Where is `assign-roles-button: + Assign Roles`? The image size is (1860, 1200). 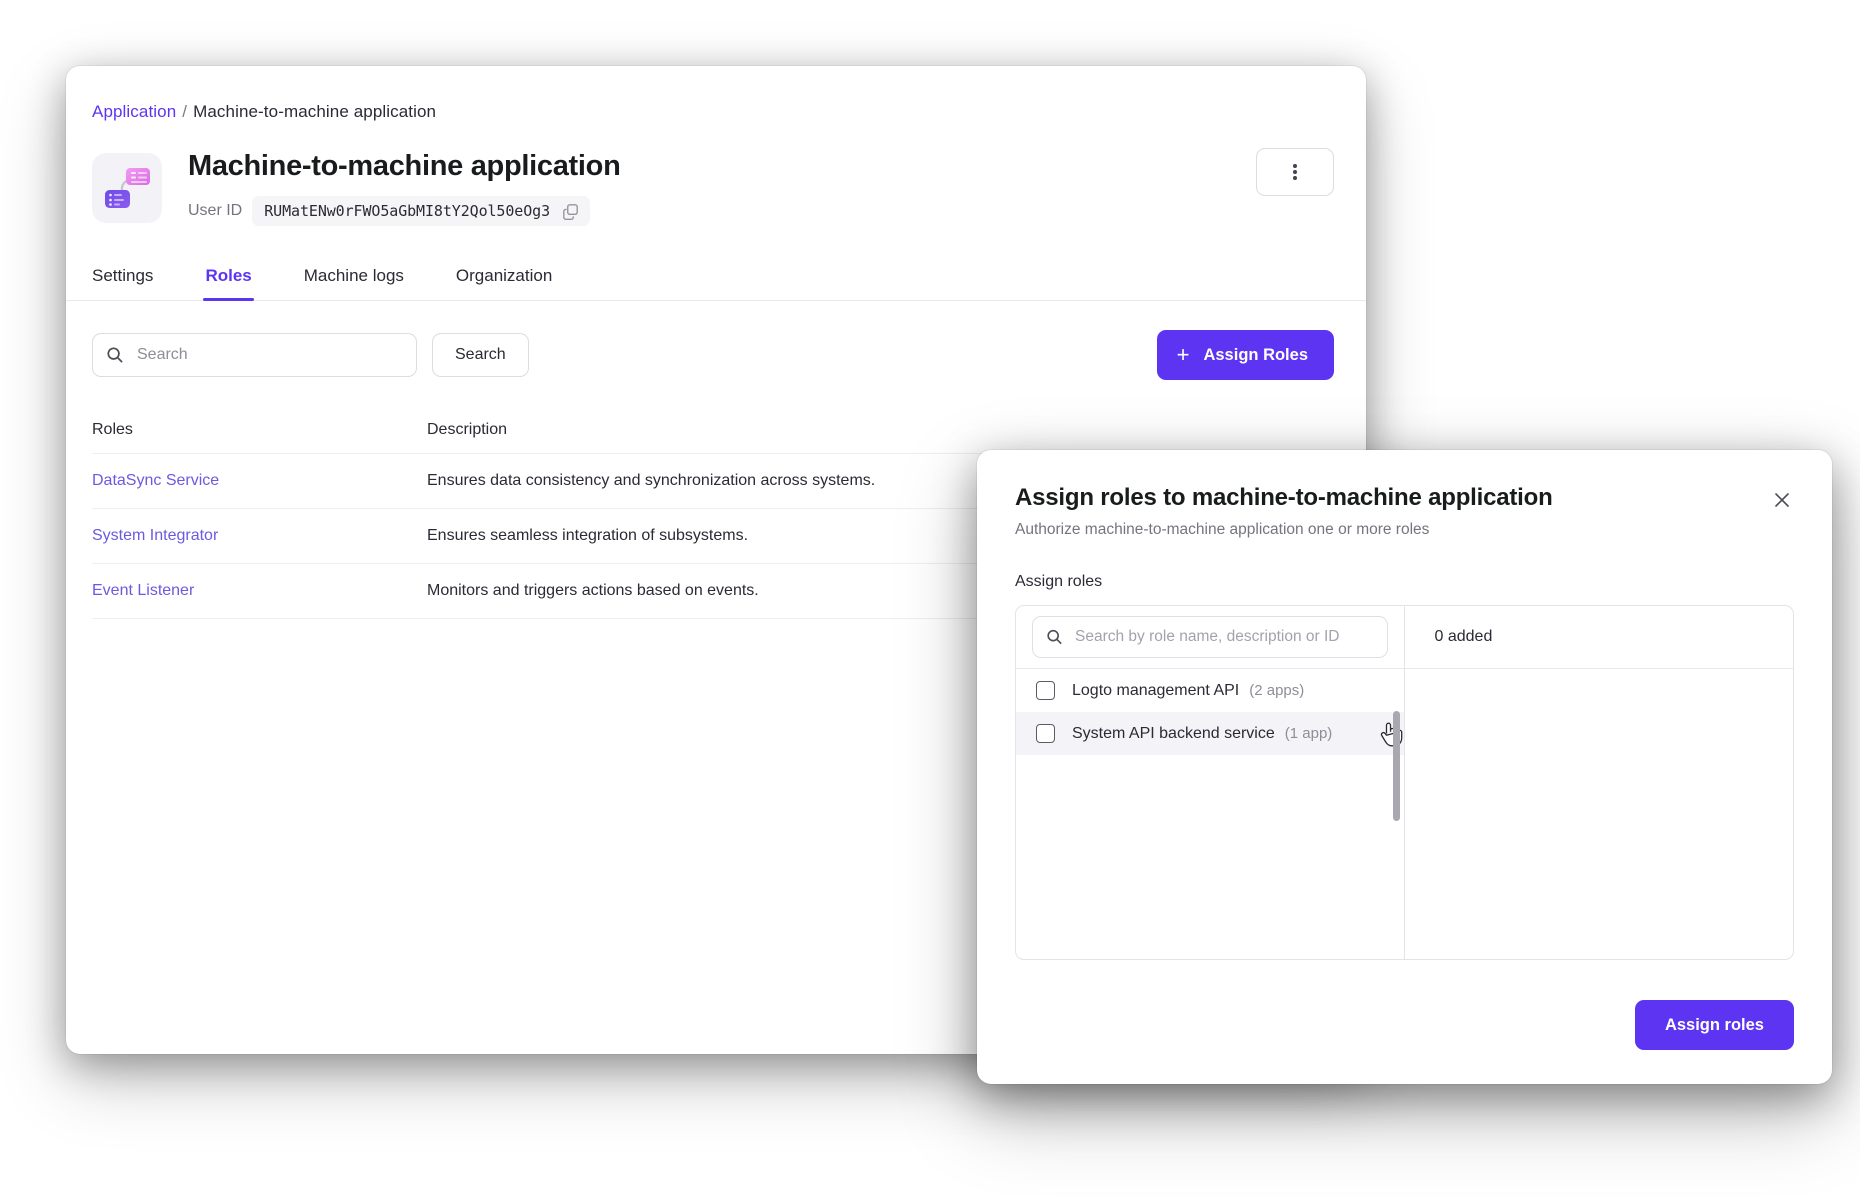
assign-roles-button: + Assign Roles is located at coordinates (1245, 355).